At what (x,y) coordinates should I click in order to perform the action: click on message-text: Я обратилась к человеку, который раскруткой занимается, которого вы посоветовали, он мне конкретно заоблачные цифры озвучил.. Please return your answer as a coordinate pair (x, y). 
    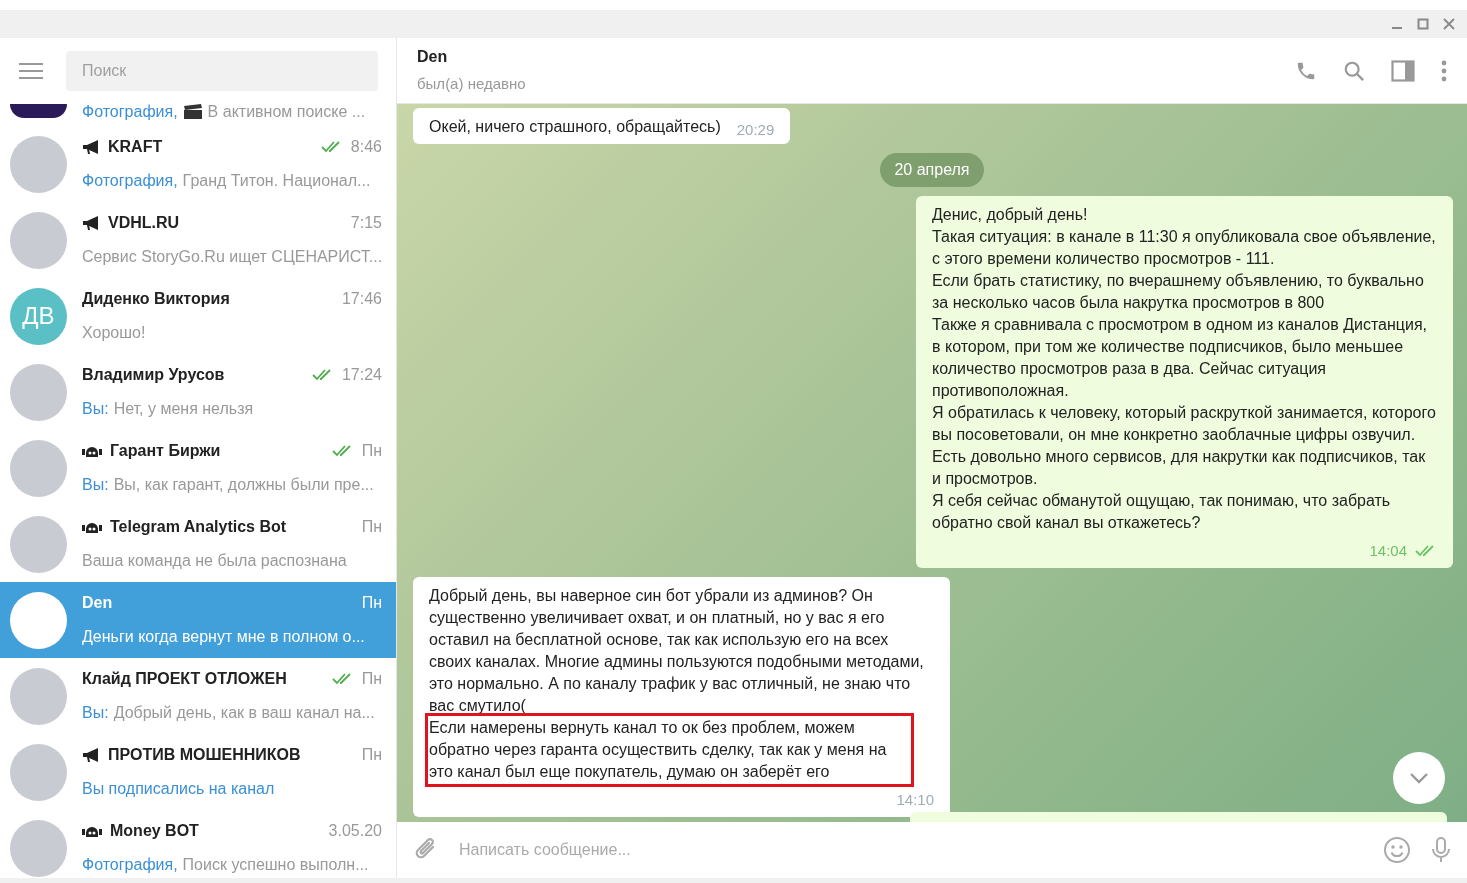
    Looking at the image, I should click on (1184, 424).